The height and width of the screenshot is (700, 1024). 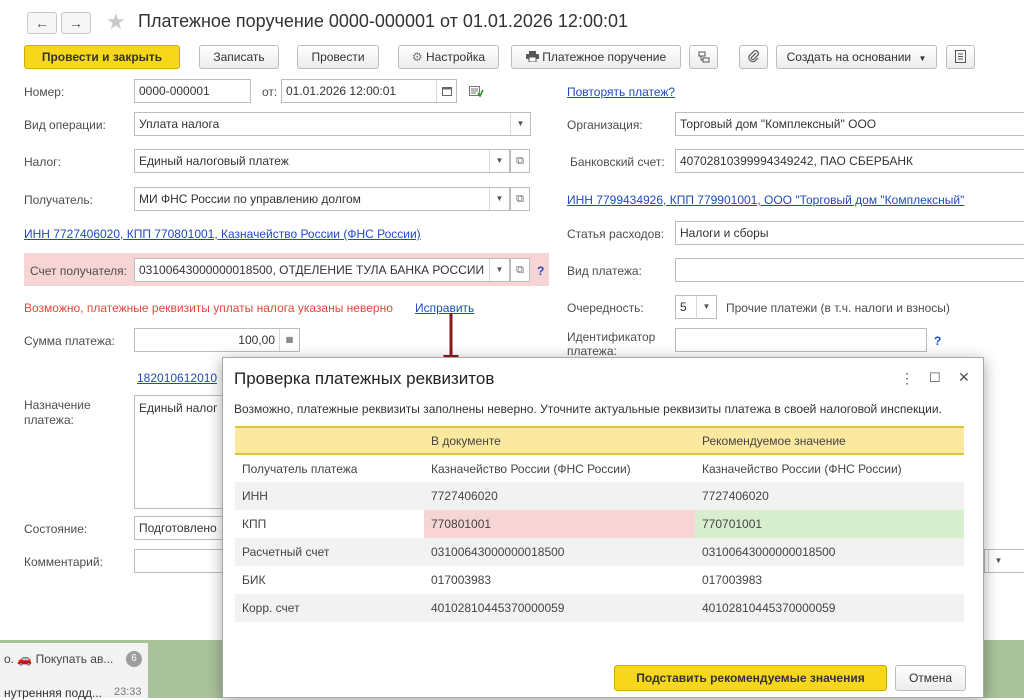 I want to click on priority-description: Прочие платежи (в т.ч. налоги и взносы), so click(x=838, y=308).